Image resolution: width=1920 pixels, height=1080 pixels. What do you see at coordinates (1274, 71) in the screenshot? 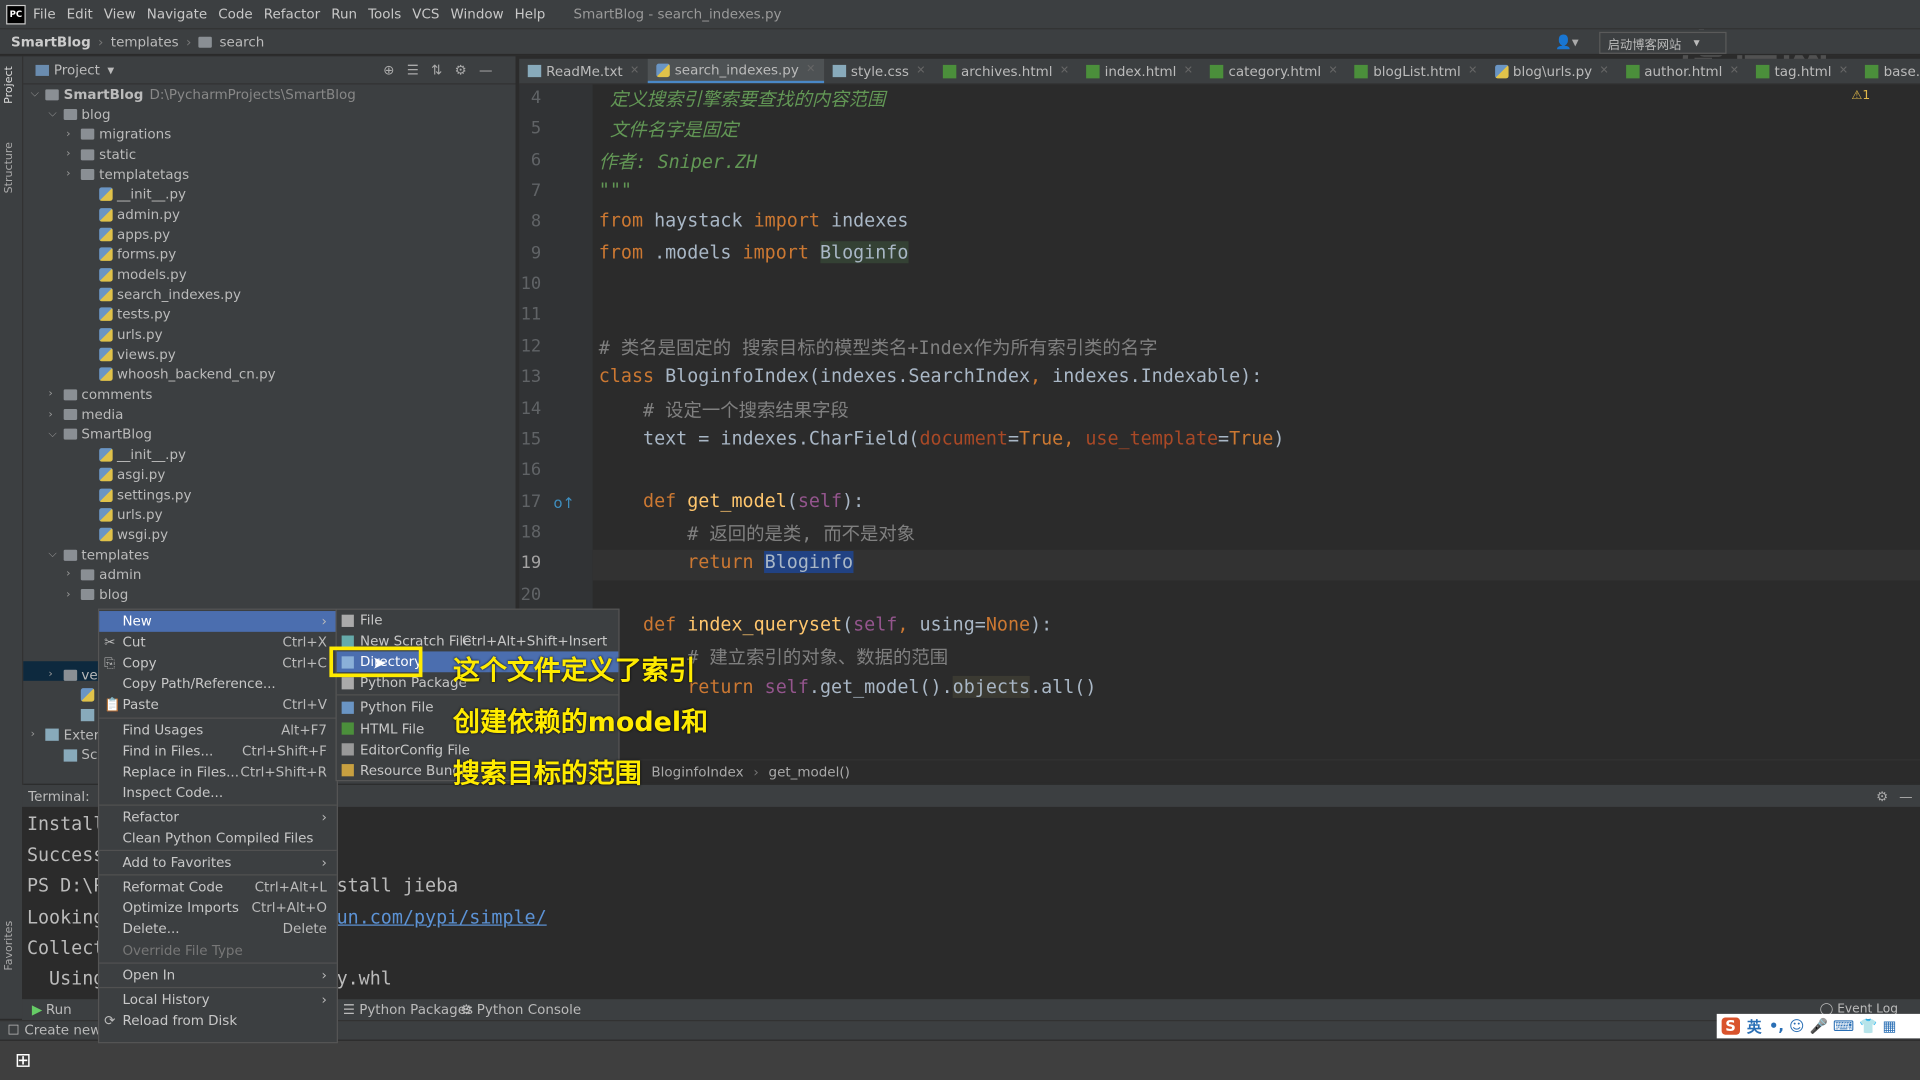
I see `tab-category-html: category.html ✕` at bounding box center [1274, 71].